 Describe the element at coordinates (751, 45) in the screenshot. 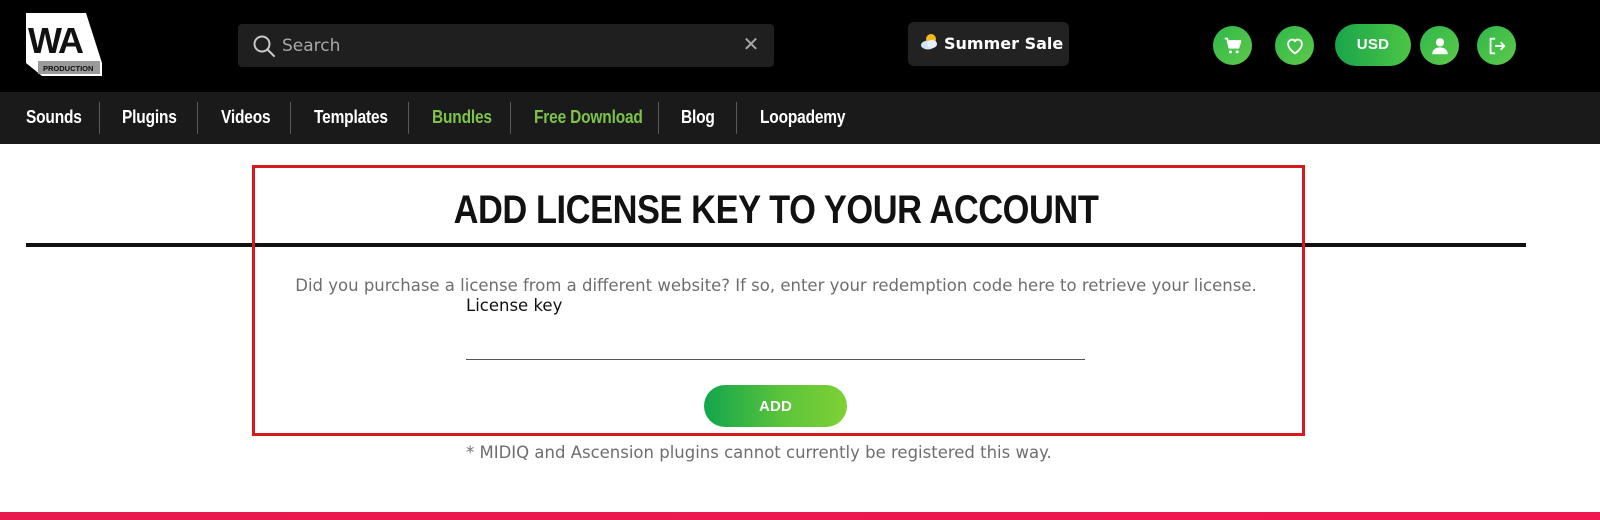

I see `clear-search-icon: ✕` at that location.